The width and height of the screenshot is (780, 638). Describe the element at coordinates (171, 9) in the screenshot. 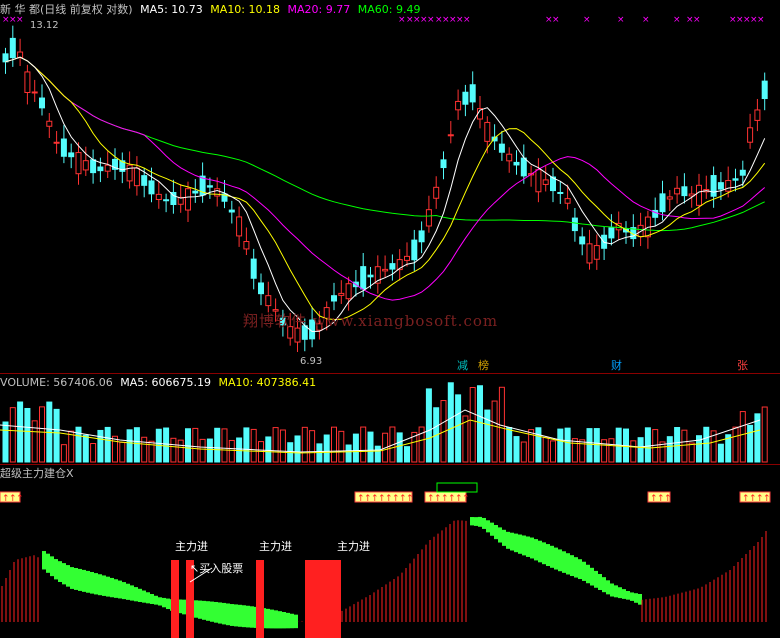

I see `ma5-value: MA5: 10.73` at that location.